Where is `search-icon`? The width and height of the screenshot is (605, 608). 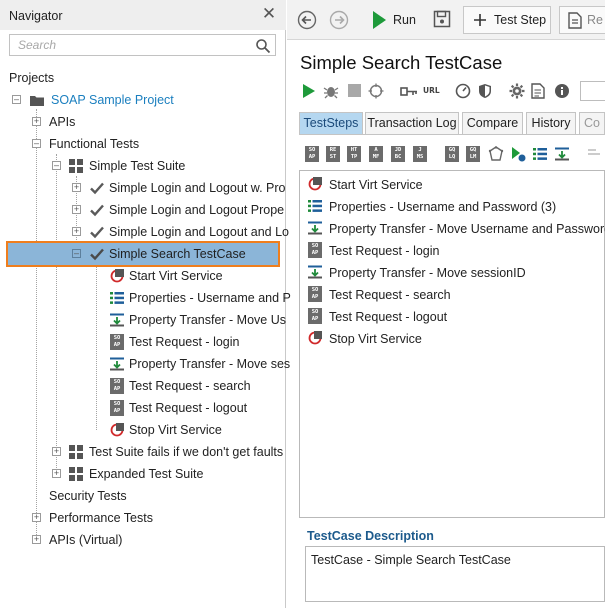 search-icon is located at coordinates (263, 46).